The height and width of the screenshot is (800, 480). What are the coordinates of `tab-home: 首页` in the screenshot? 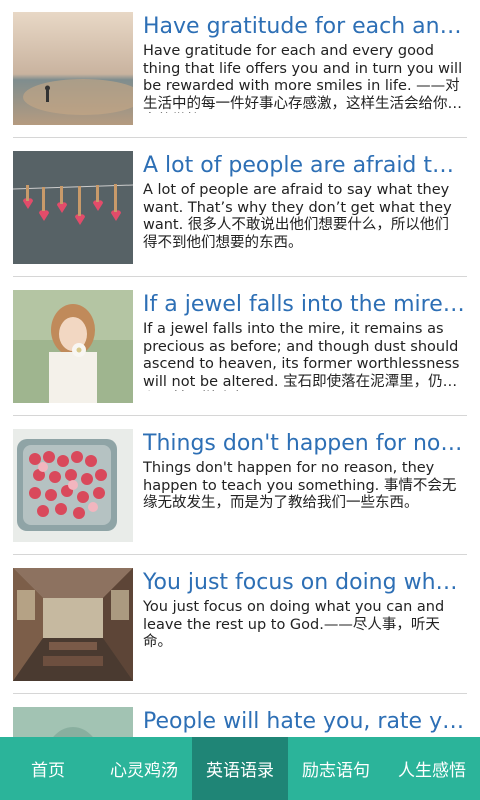 It's located at (48, 768).